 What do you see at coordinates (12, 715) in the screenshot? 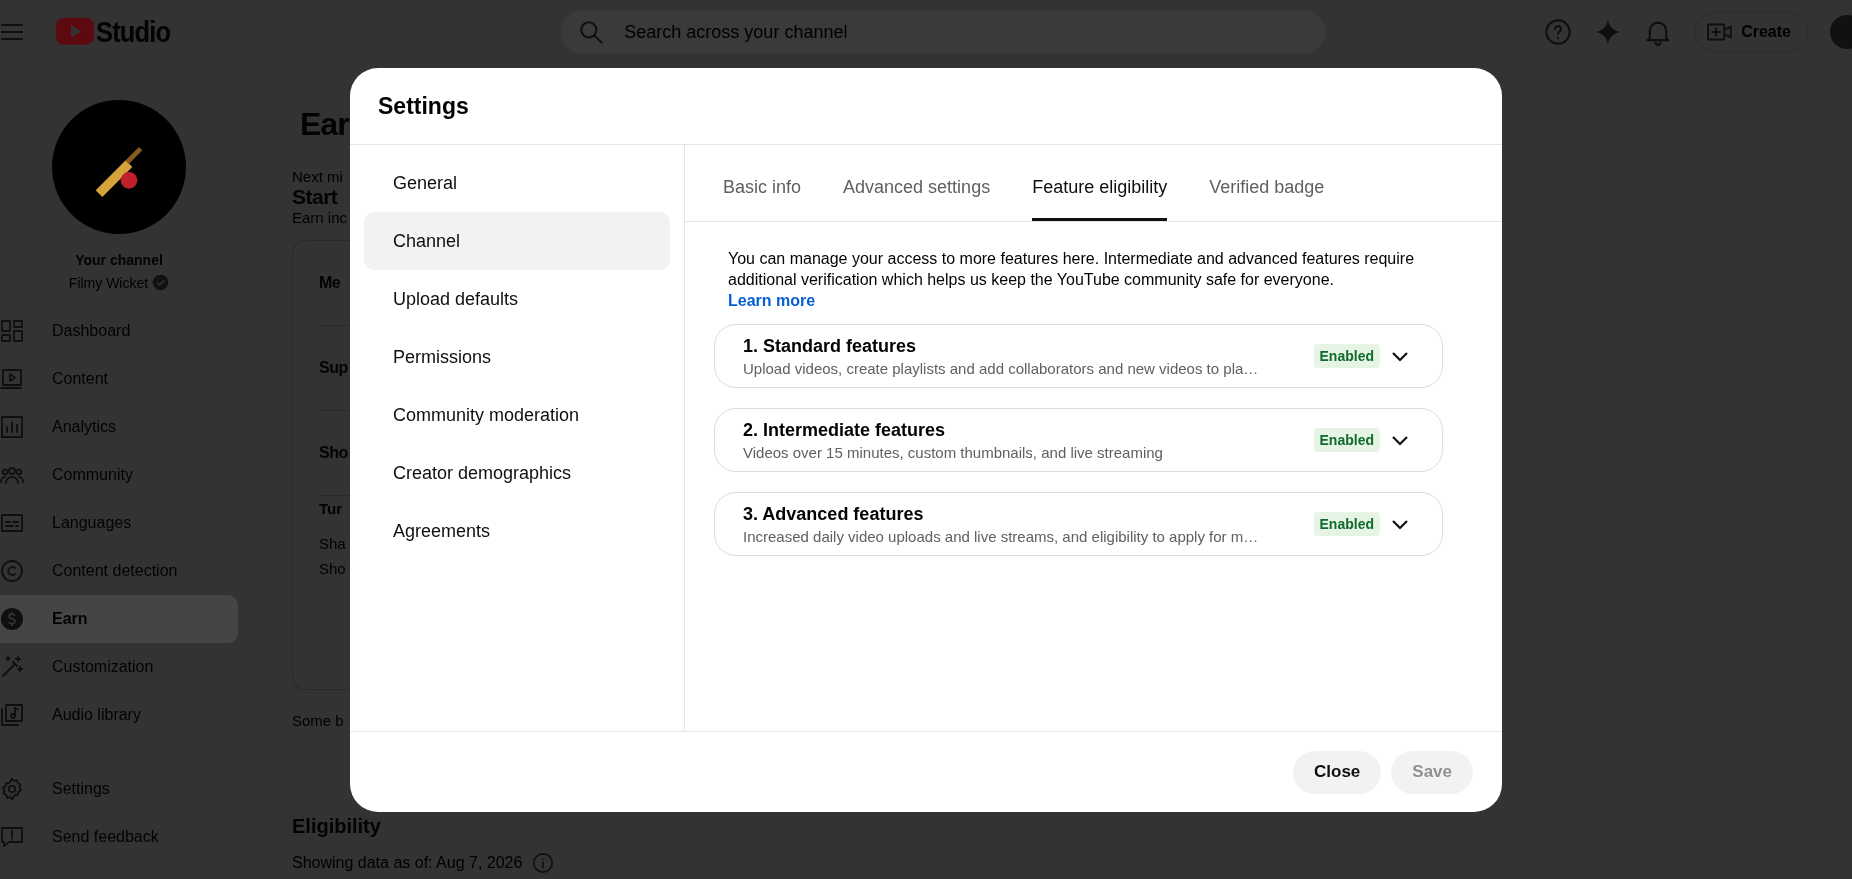
I see `music-library-icon` at bounding box center [12, 715].